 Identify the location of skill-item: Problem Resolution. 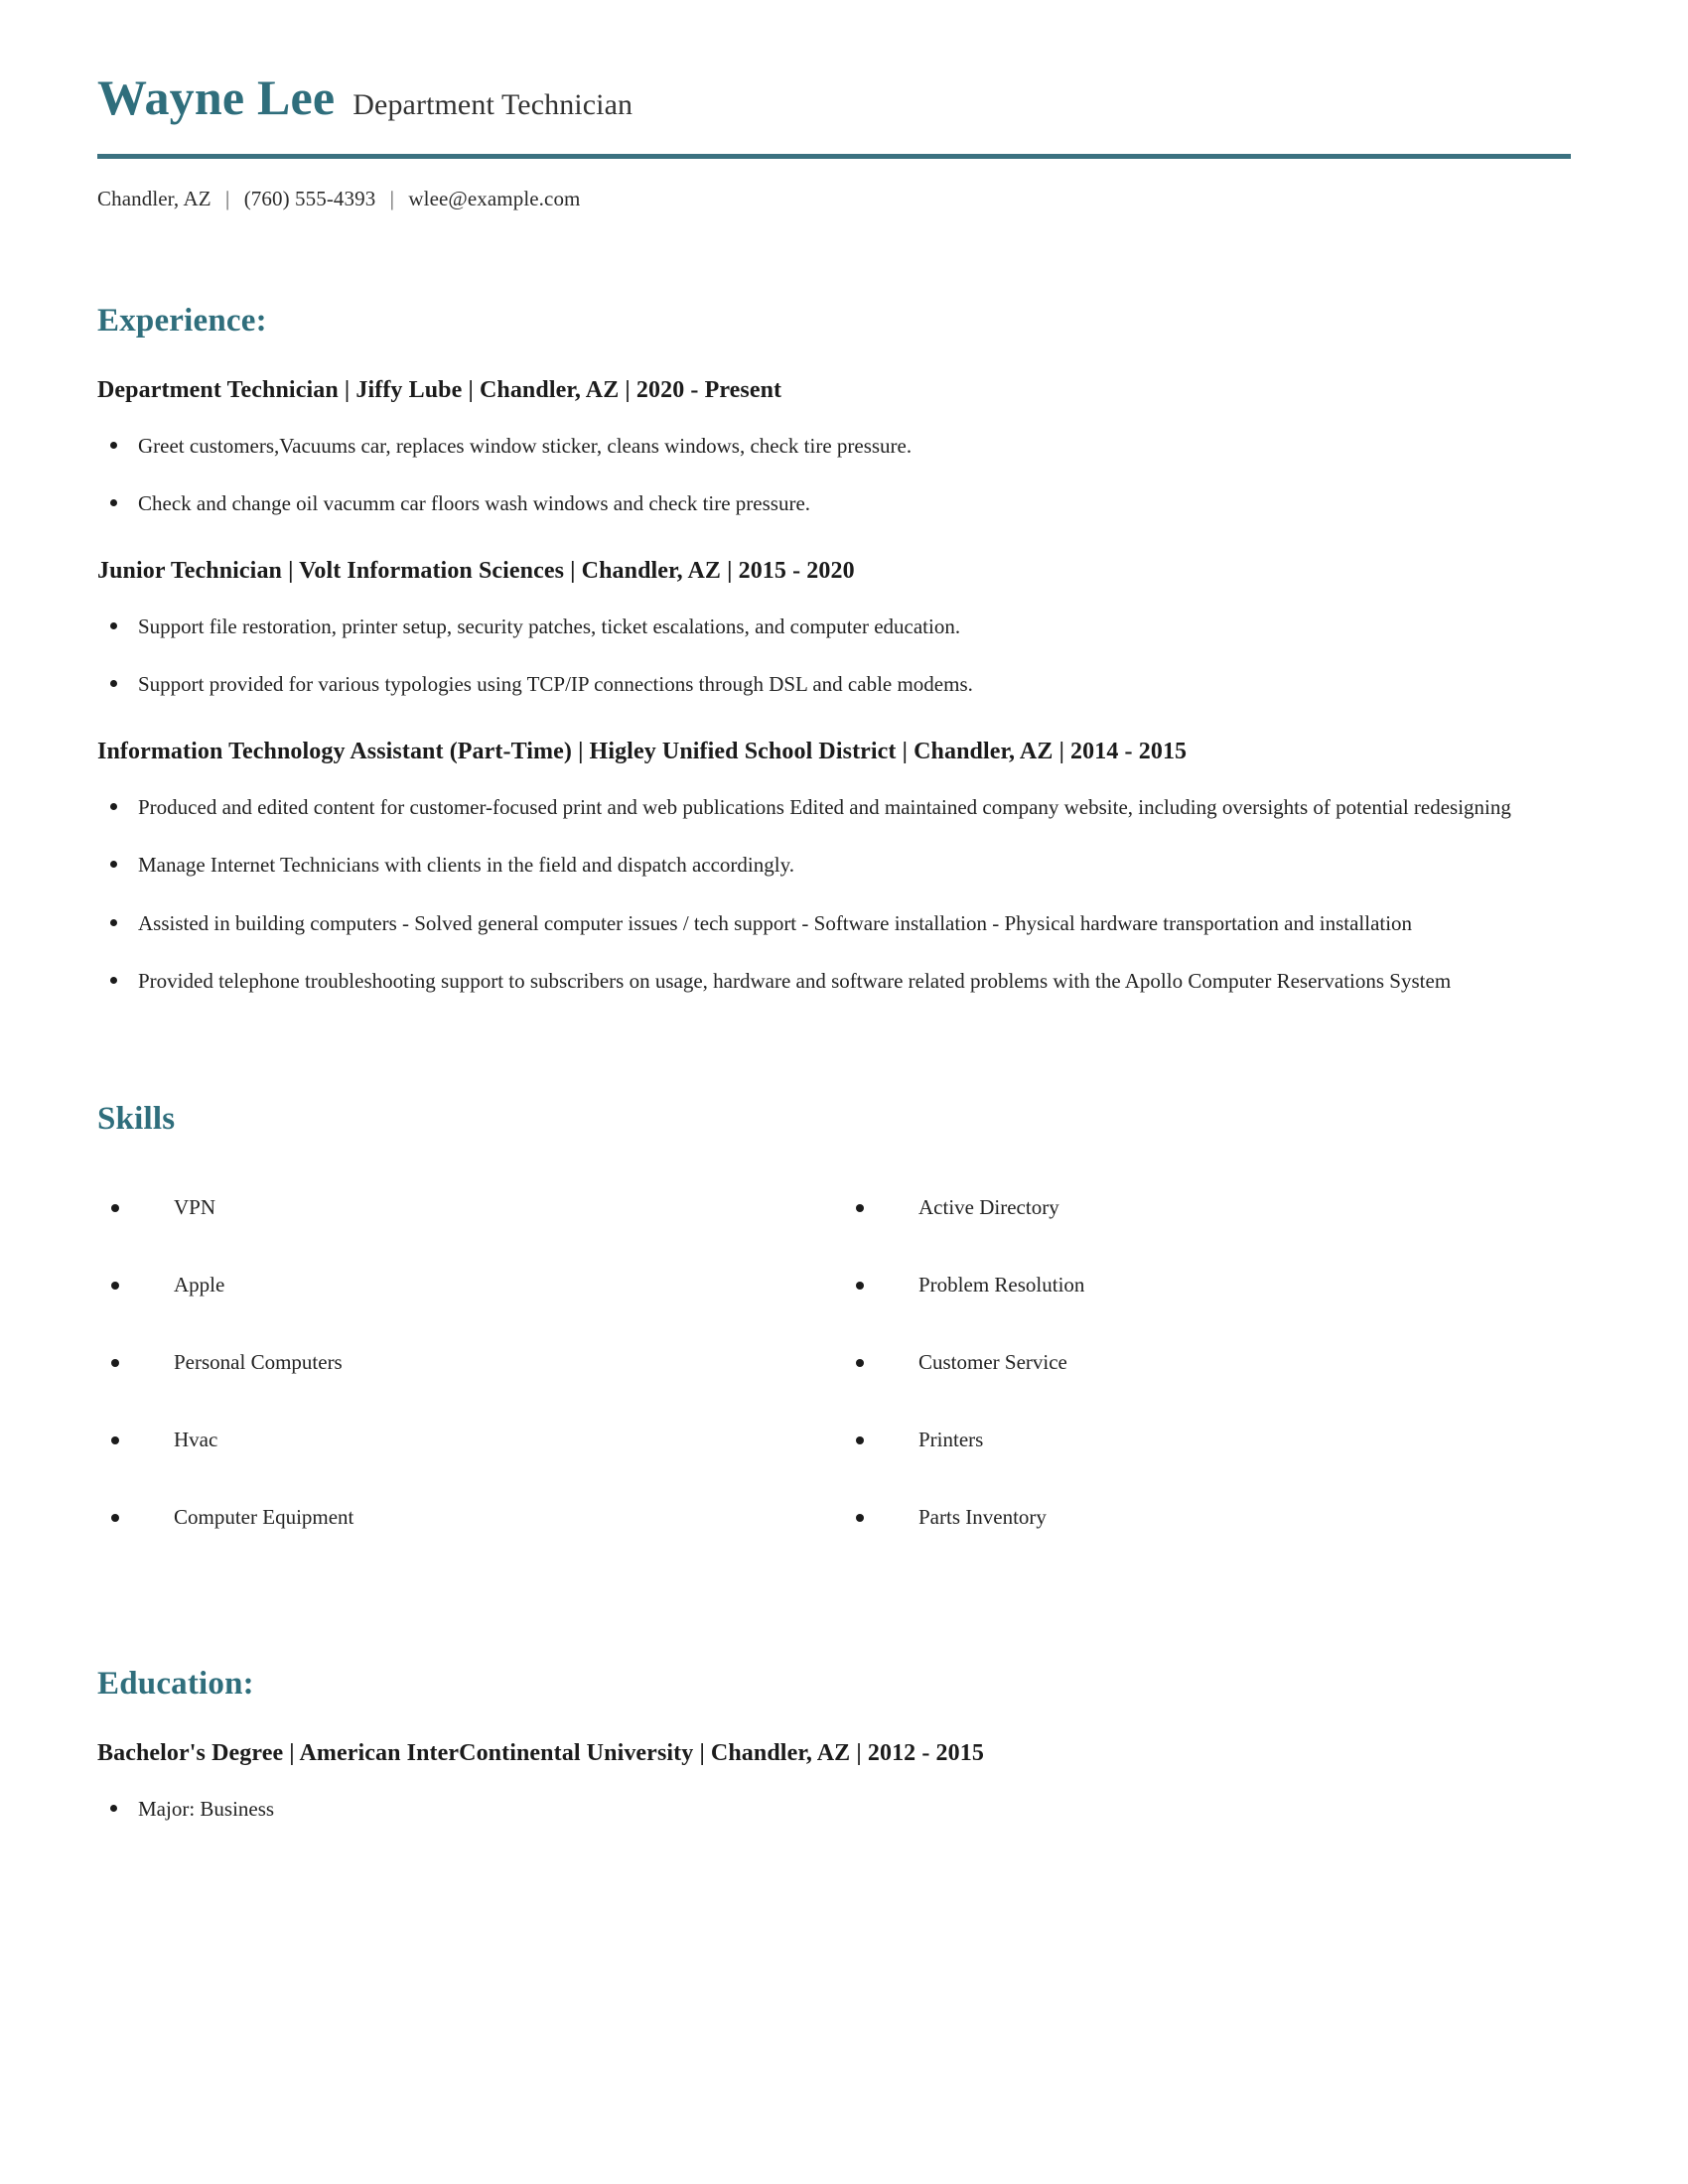
(1214, 1285).